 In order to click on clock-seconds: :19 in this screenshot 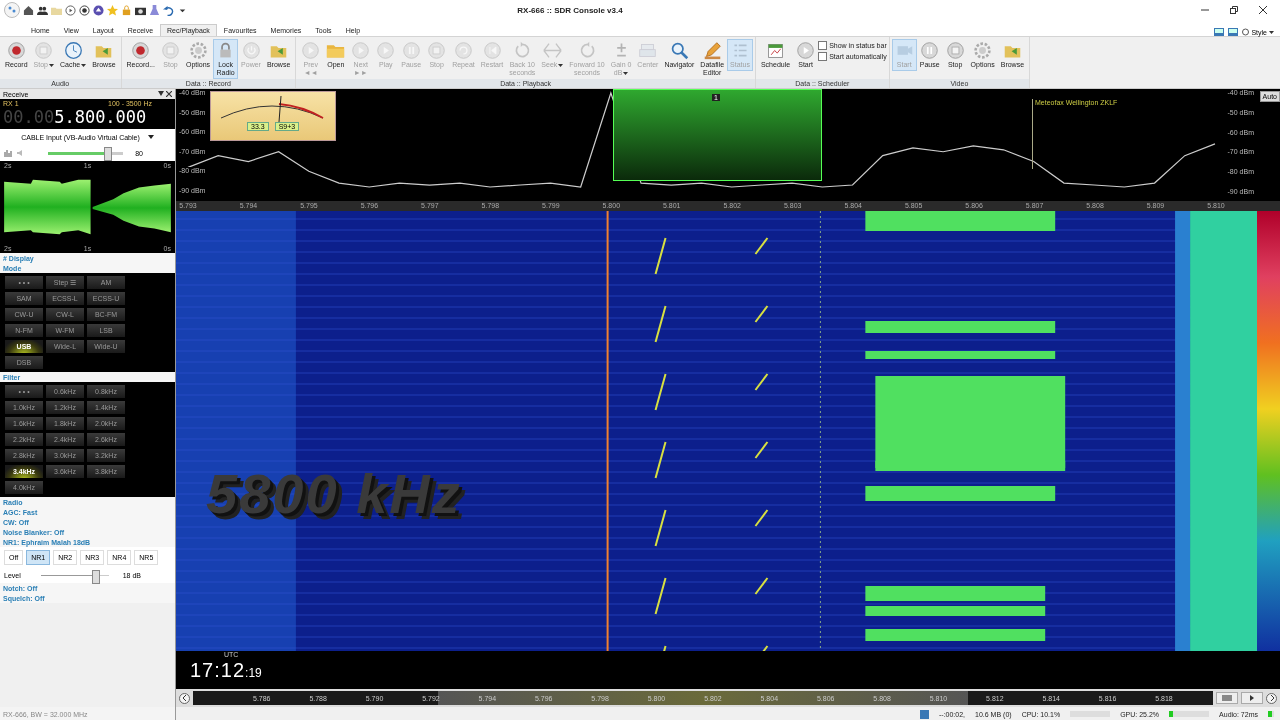, I will do `click(253, 672)`.